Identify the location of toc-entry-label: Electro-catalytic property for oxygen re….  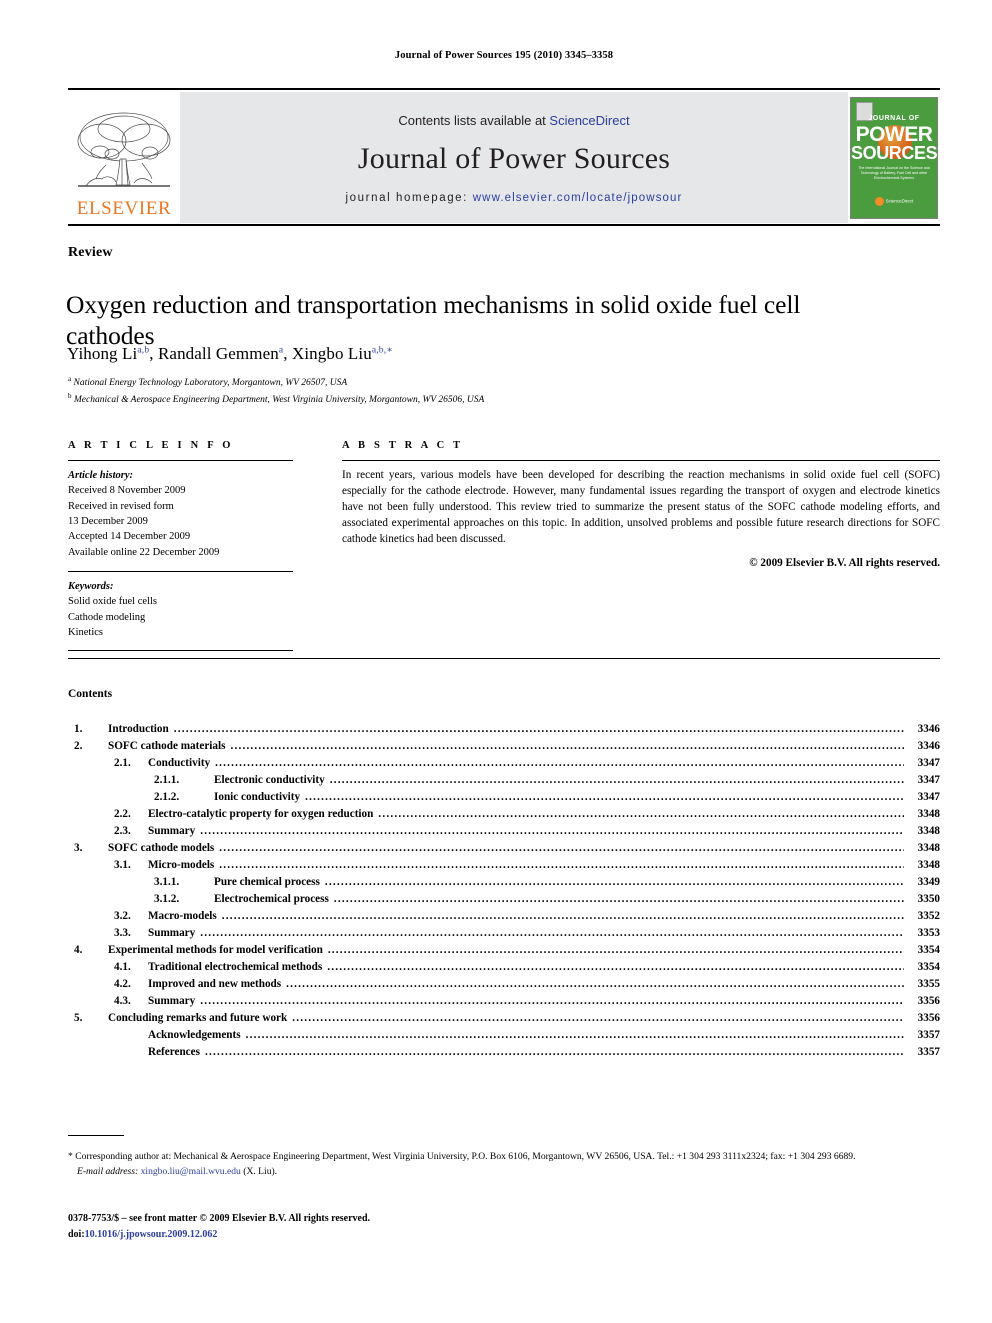
(261, 814).